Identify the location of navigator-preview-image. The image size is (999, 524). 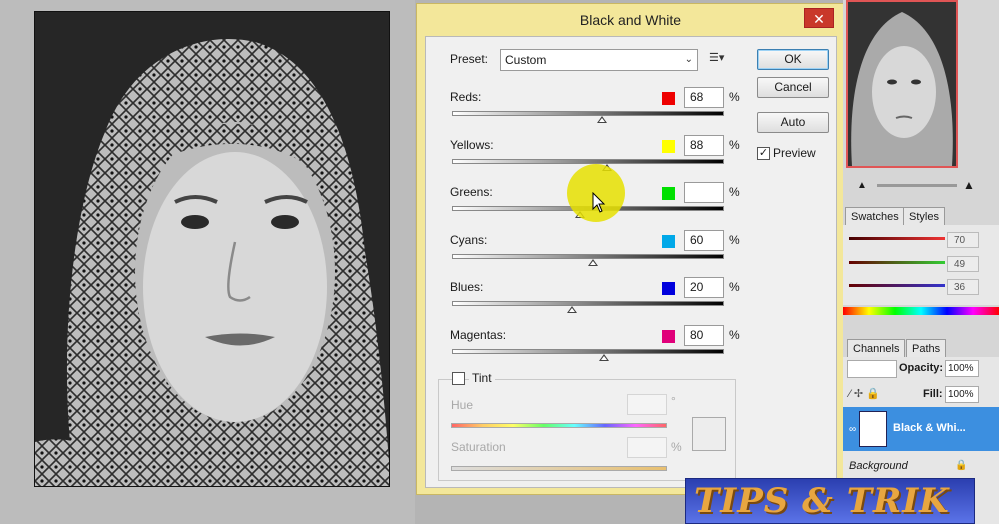
(902, 84).